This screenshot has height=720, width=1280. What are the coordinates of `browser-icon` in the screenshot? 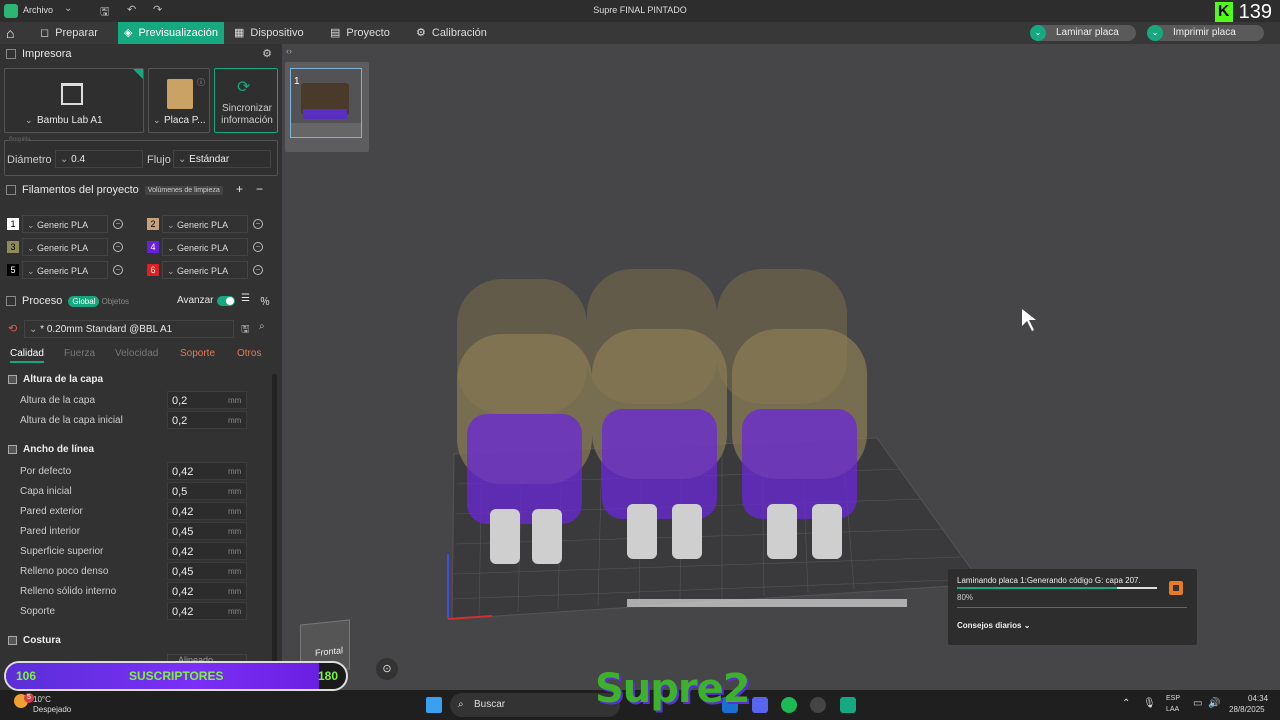 It's located at (818, 705).